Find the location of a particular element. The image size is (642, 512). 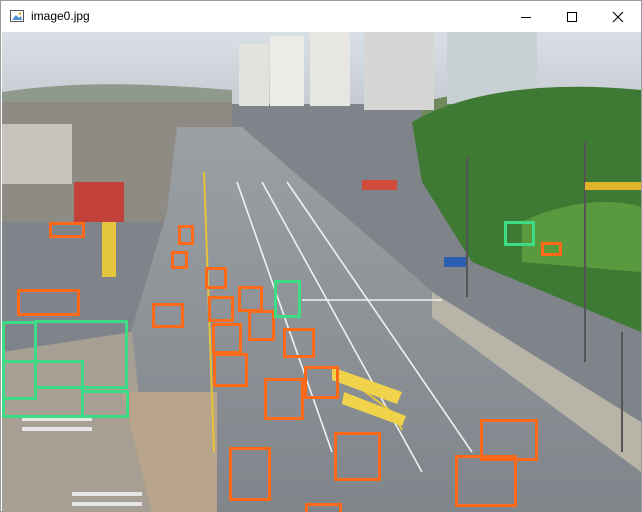

maximize-button is located at coordinates (572, 16).